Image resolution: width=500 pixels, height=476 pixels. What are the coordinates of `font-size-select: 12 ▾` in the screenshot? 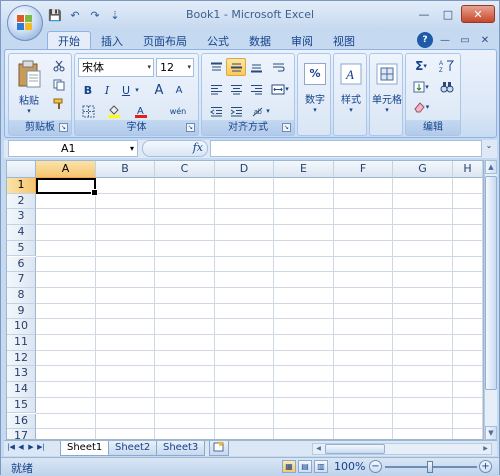 It's located at (175, 67).